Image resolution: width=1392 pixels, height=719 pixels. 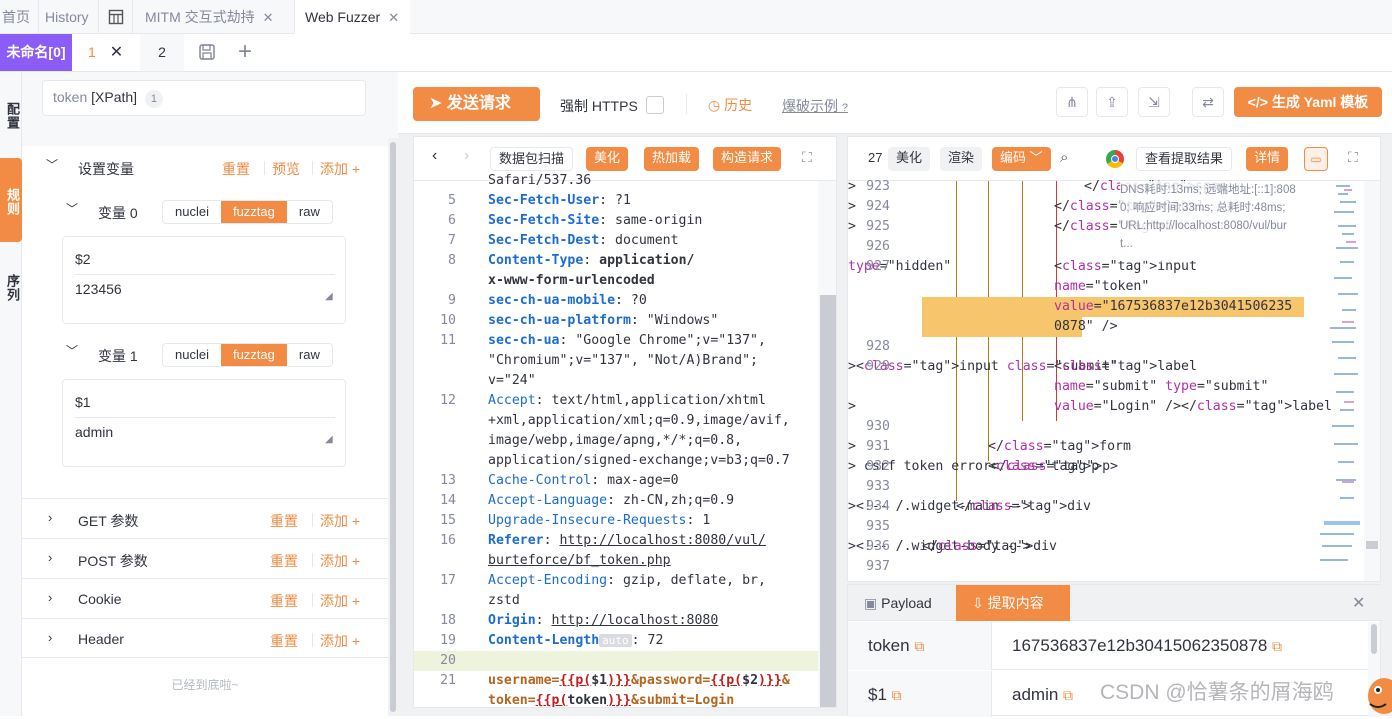 What do you see at coordinates (655, 105) in the screenshot?
I see `force-https-checkbox` at bounding box center [655, 105].